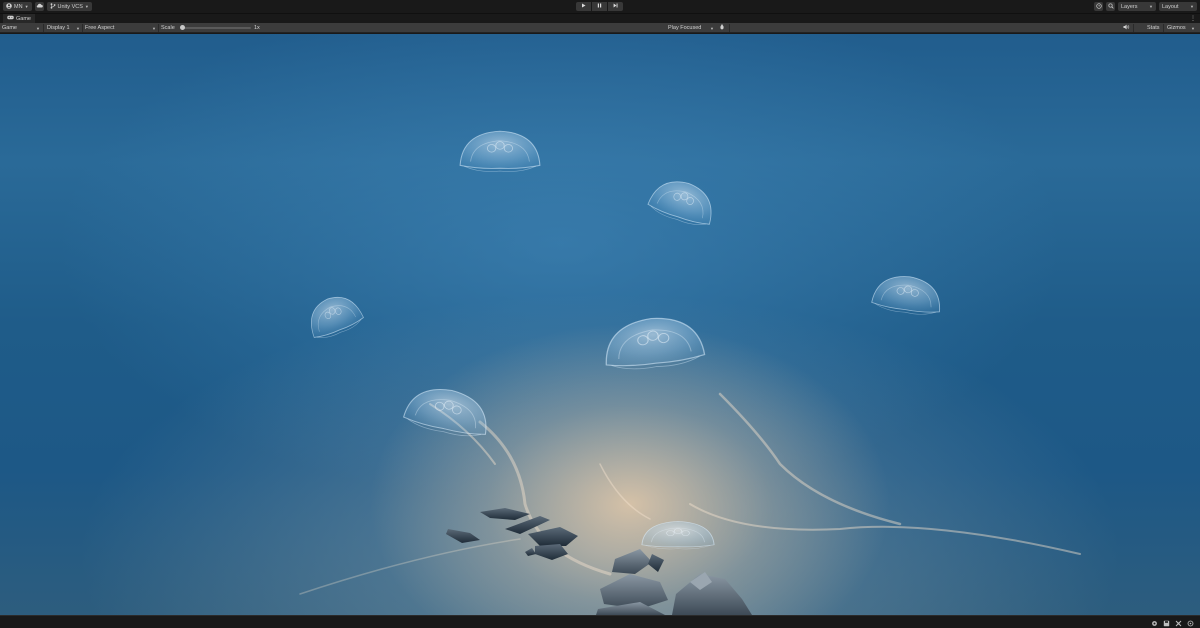 The image size is (1200, 628). I want to click on tab-label: Game, so click(23, 18).